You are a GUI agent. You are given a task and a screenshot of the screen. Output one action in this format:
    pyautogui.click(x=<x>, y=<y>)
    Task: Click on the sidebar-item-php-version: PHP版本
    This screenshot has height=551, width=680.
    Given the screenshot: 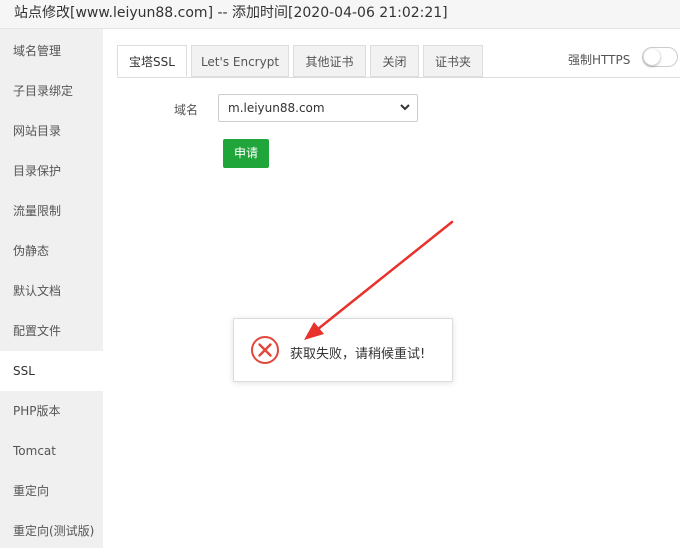 What is the action you would take?
    pyautogui.click(x=51, y=411)
    